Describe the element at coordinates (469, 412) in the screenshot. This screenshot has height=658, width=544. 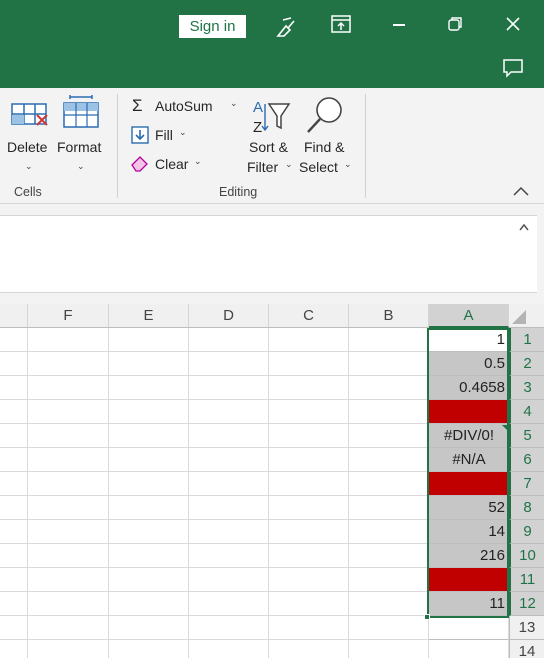
I see `cell-a4` at that location.